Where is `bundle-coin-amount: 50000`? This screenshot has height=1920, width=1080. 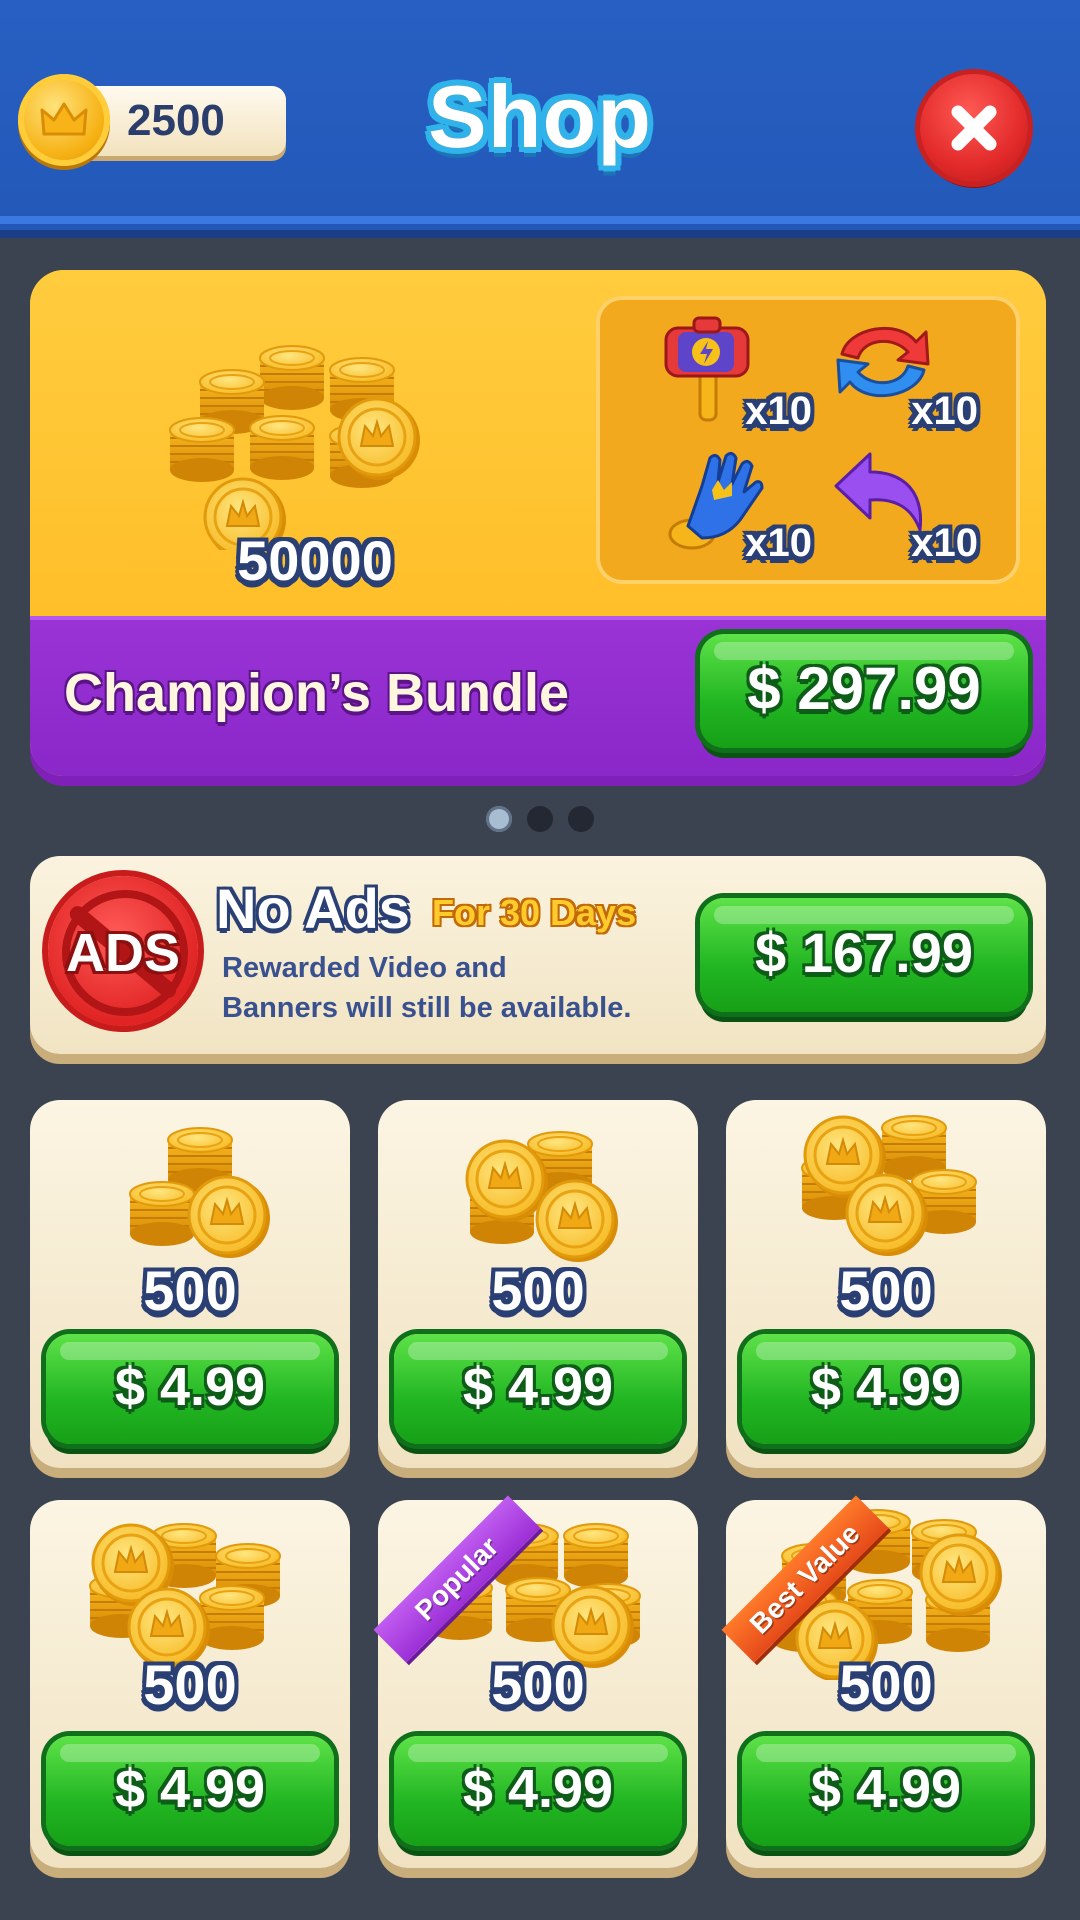 bundle-coin-amount: 50000 is located at coordinates (315, 560).